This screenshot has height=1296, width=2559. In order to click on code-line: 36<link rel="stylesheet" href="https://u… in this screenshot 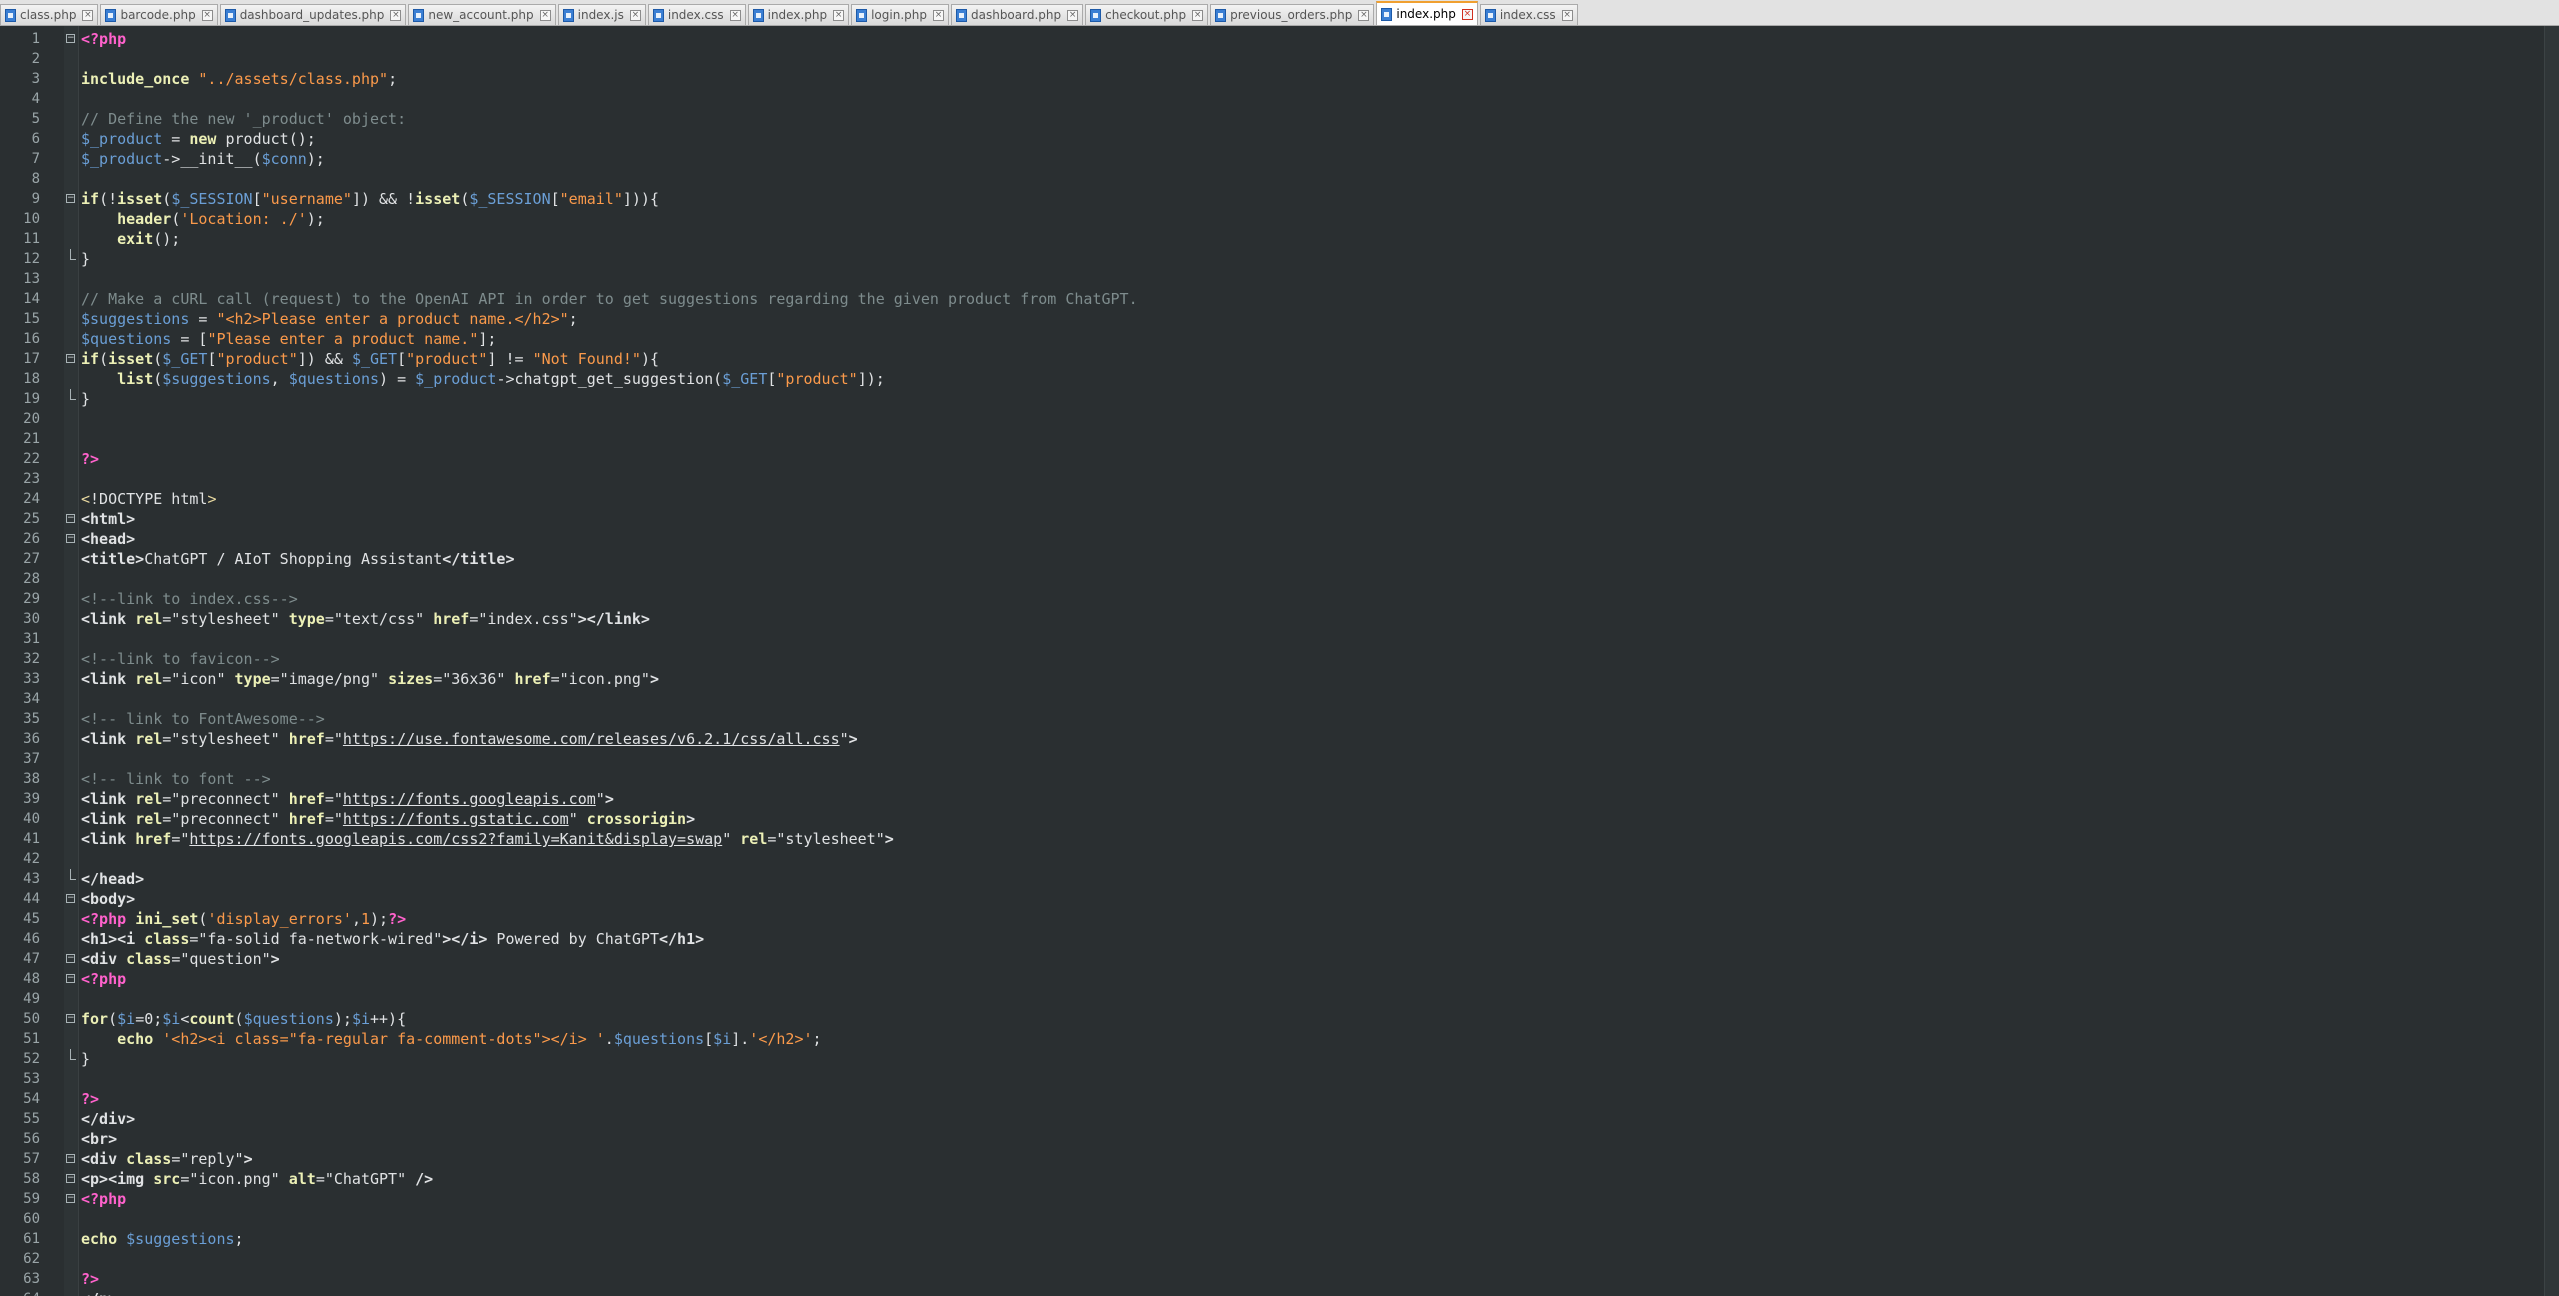, I will do `click(1272, 739)`.